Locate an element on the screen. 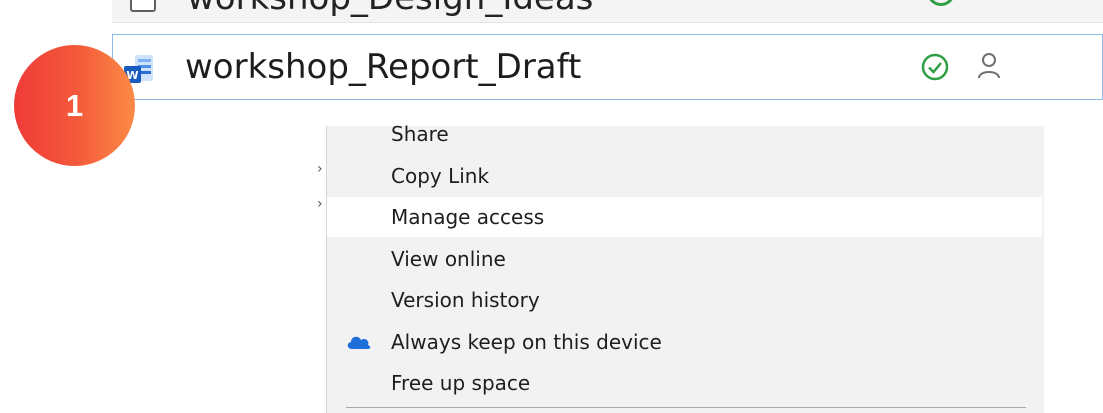 The width and height of the screenshot is (1103, 413). menu-item-share: Share is located at coordinates (684, 134).